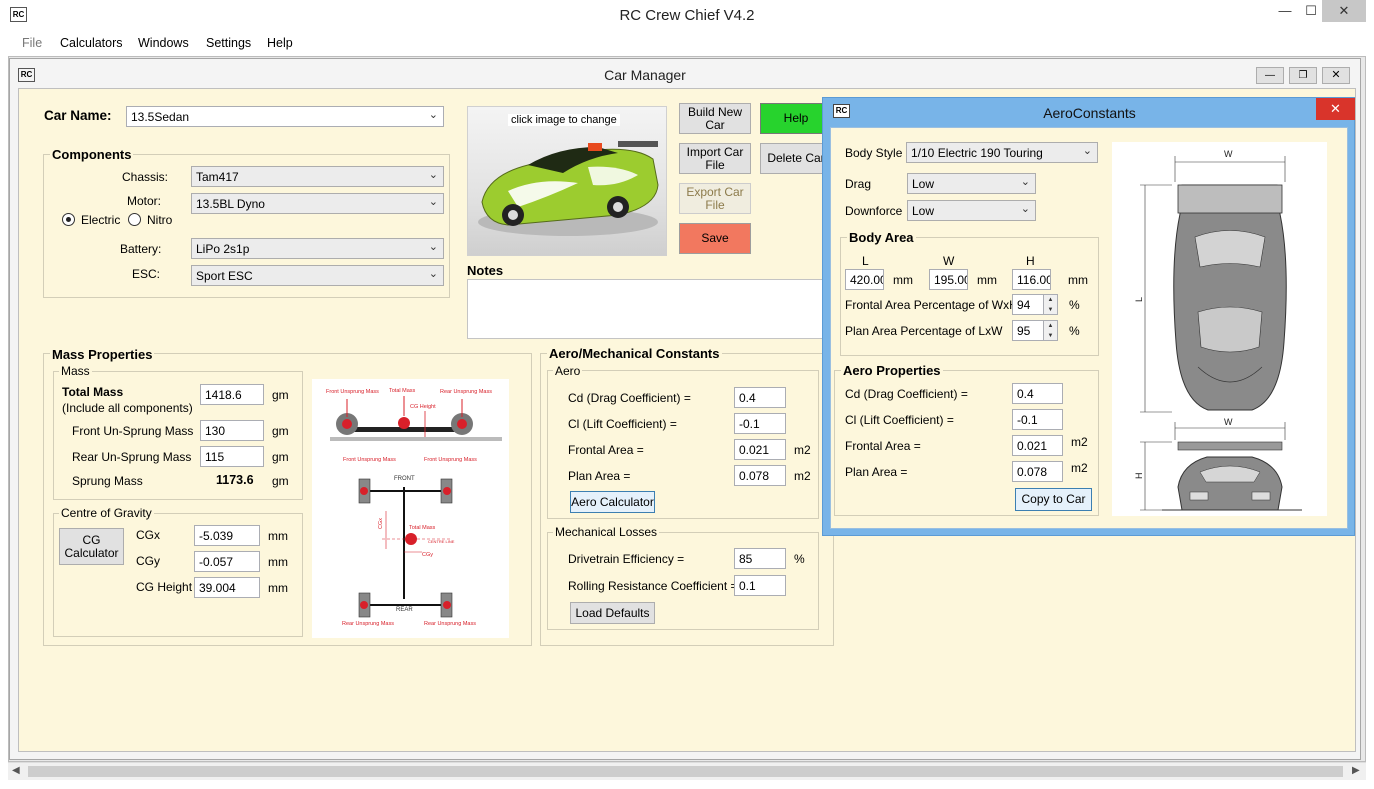 The height and width of the screenshot is (789, 1374). I want to click on electric-radio, so click(68, 219).